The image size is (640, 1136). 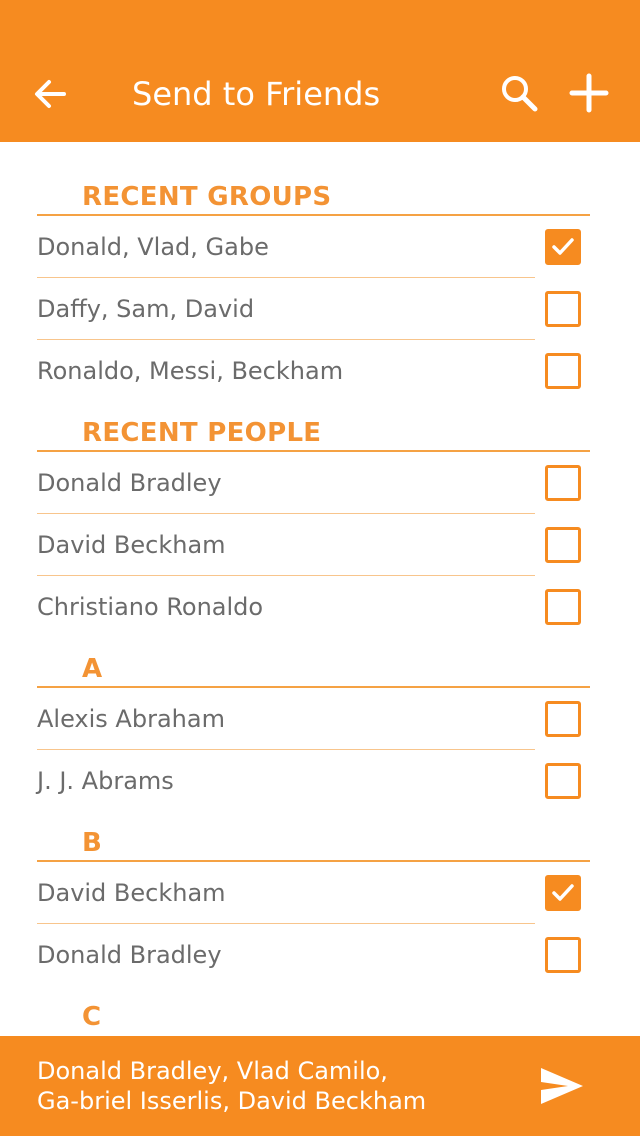 I want to click on list-item: Daffy, Sam, David, so click(x=313, y=309).